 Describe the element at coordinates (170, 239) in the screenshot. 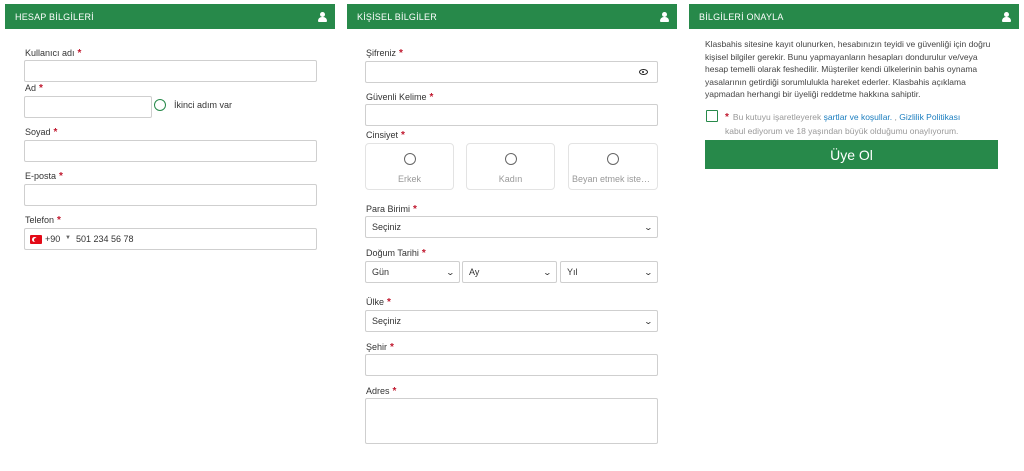

I see `phone-field: +90 ▼ 501 234 56 78` at that location.